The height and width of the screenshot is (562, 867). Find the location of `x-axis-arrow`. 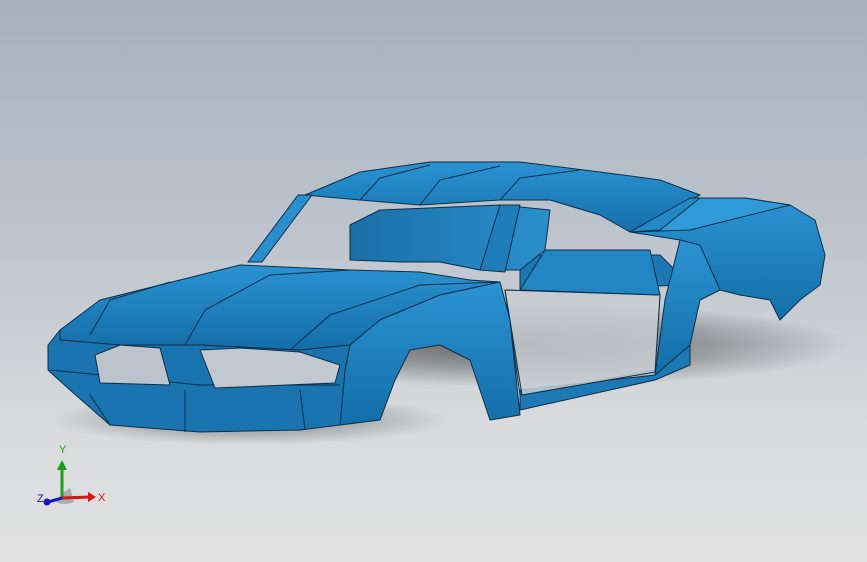

x-axis-arrow is located at coordinates (92, 497).